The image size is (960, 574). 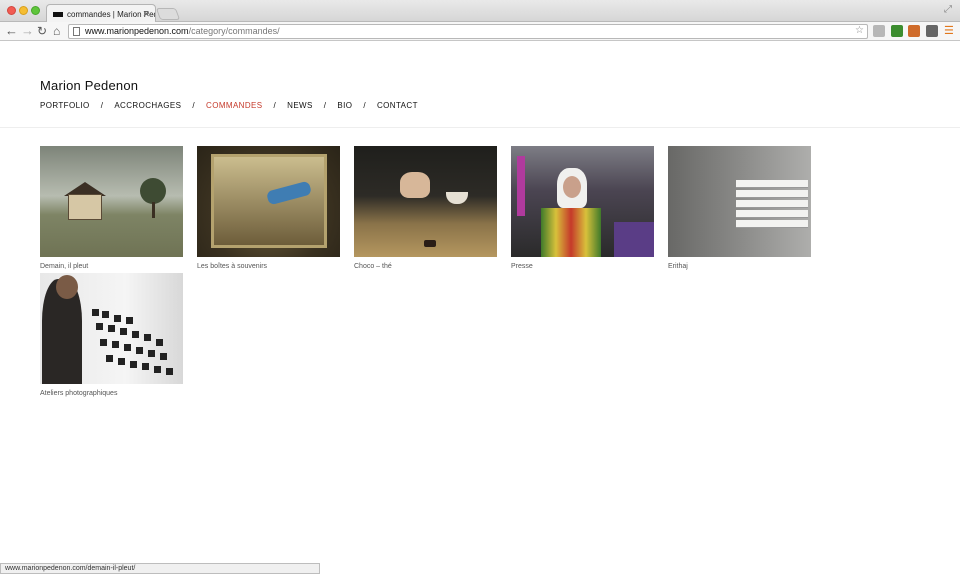 What do you see at coordinates (160, 568) in the screenshot?
I see `status-bar-url: www.marionpedenon.com/demain-il-pleut/` at bounding box center [160, 568].